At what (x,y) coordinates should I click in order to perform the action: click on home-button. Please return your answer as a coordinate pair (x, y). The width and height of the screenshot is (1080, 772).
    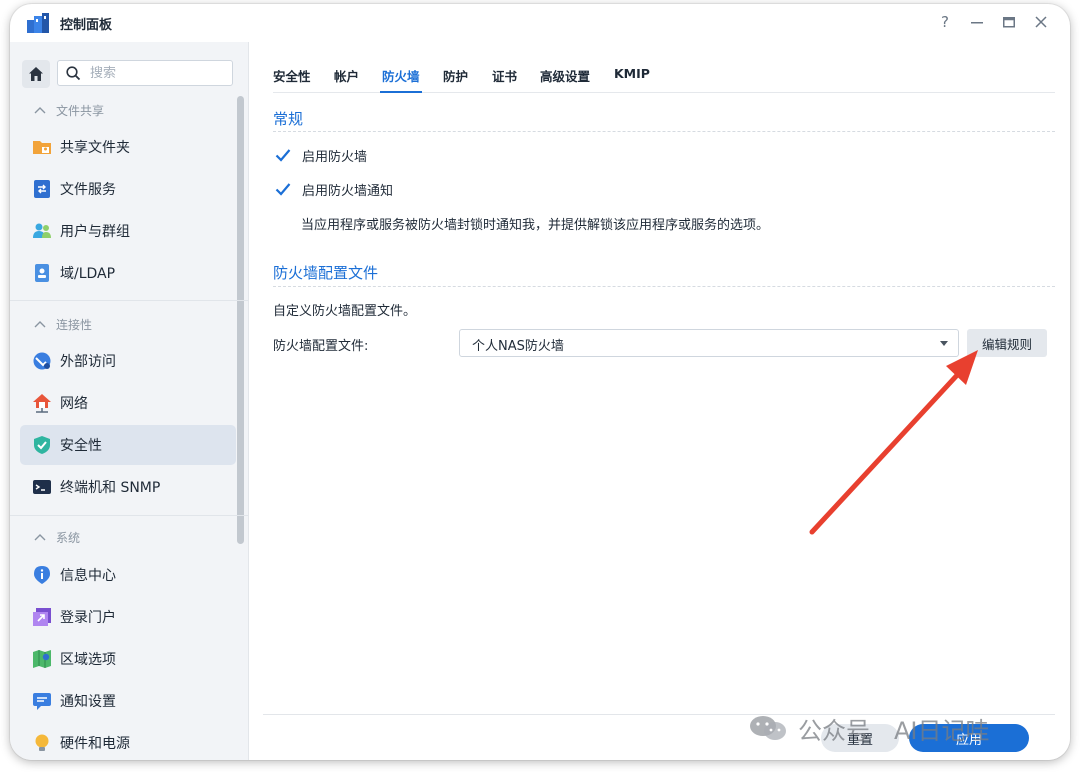
    Looking at the image, I should click on (36, 74).